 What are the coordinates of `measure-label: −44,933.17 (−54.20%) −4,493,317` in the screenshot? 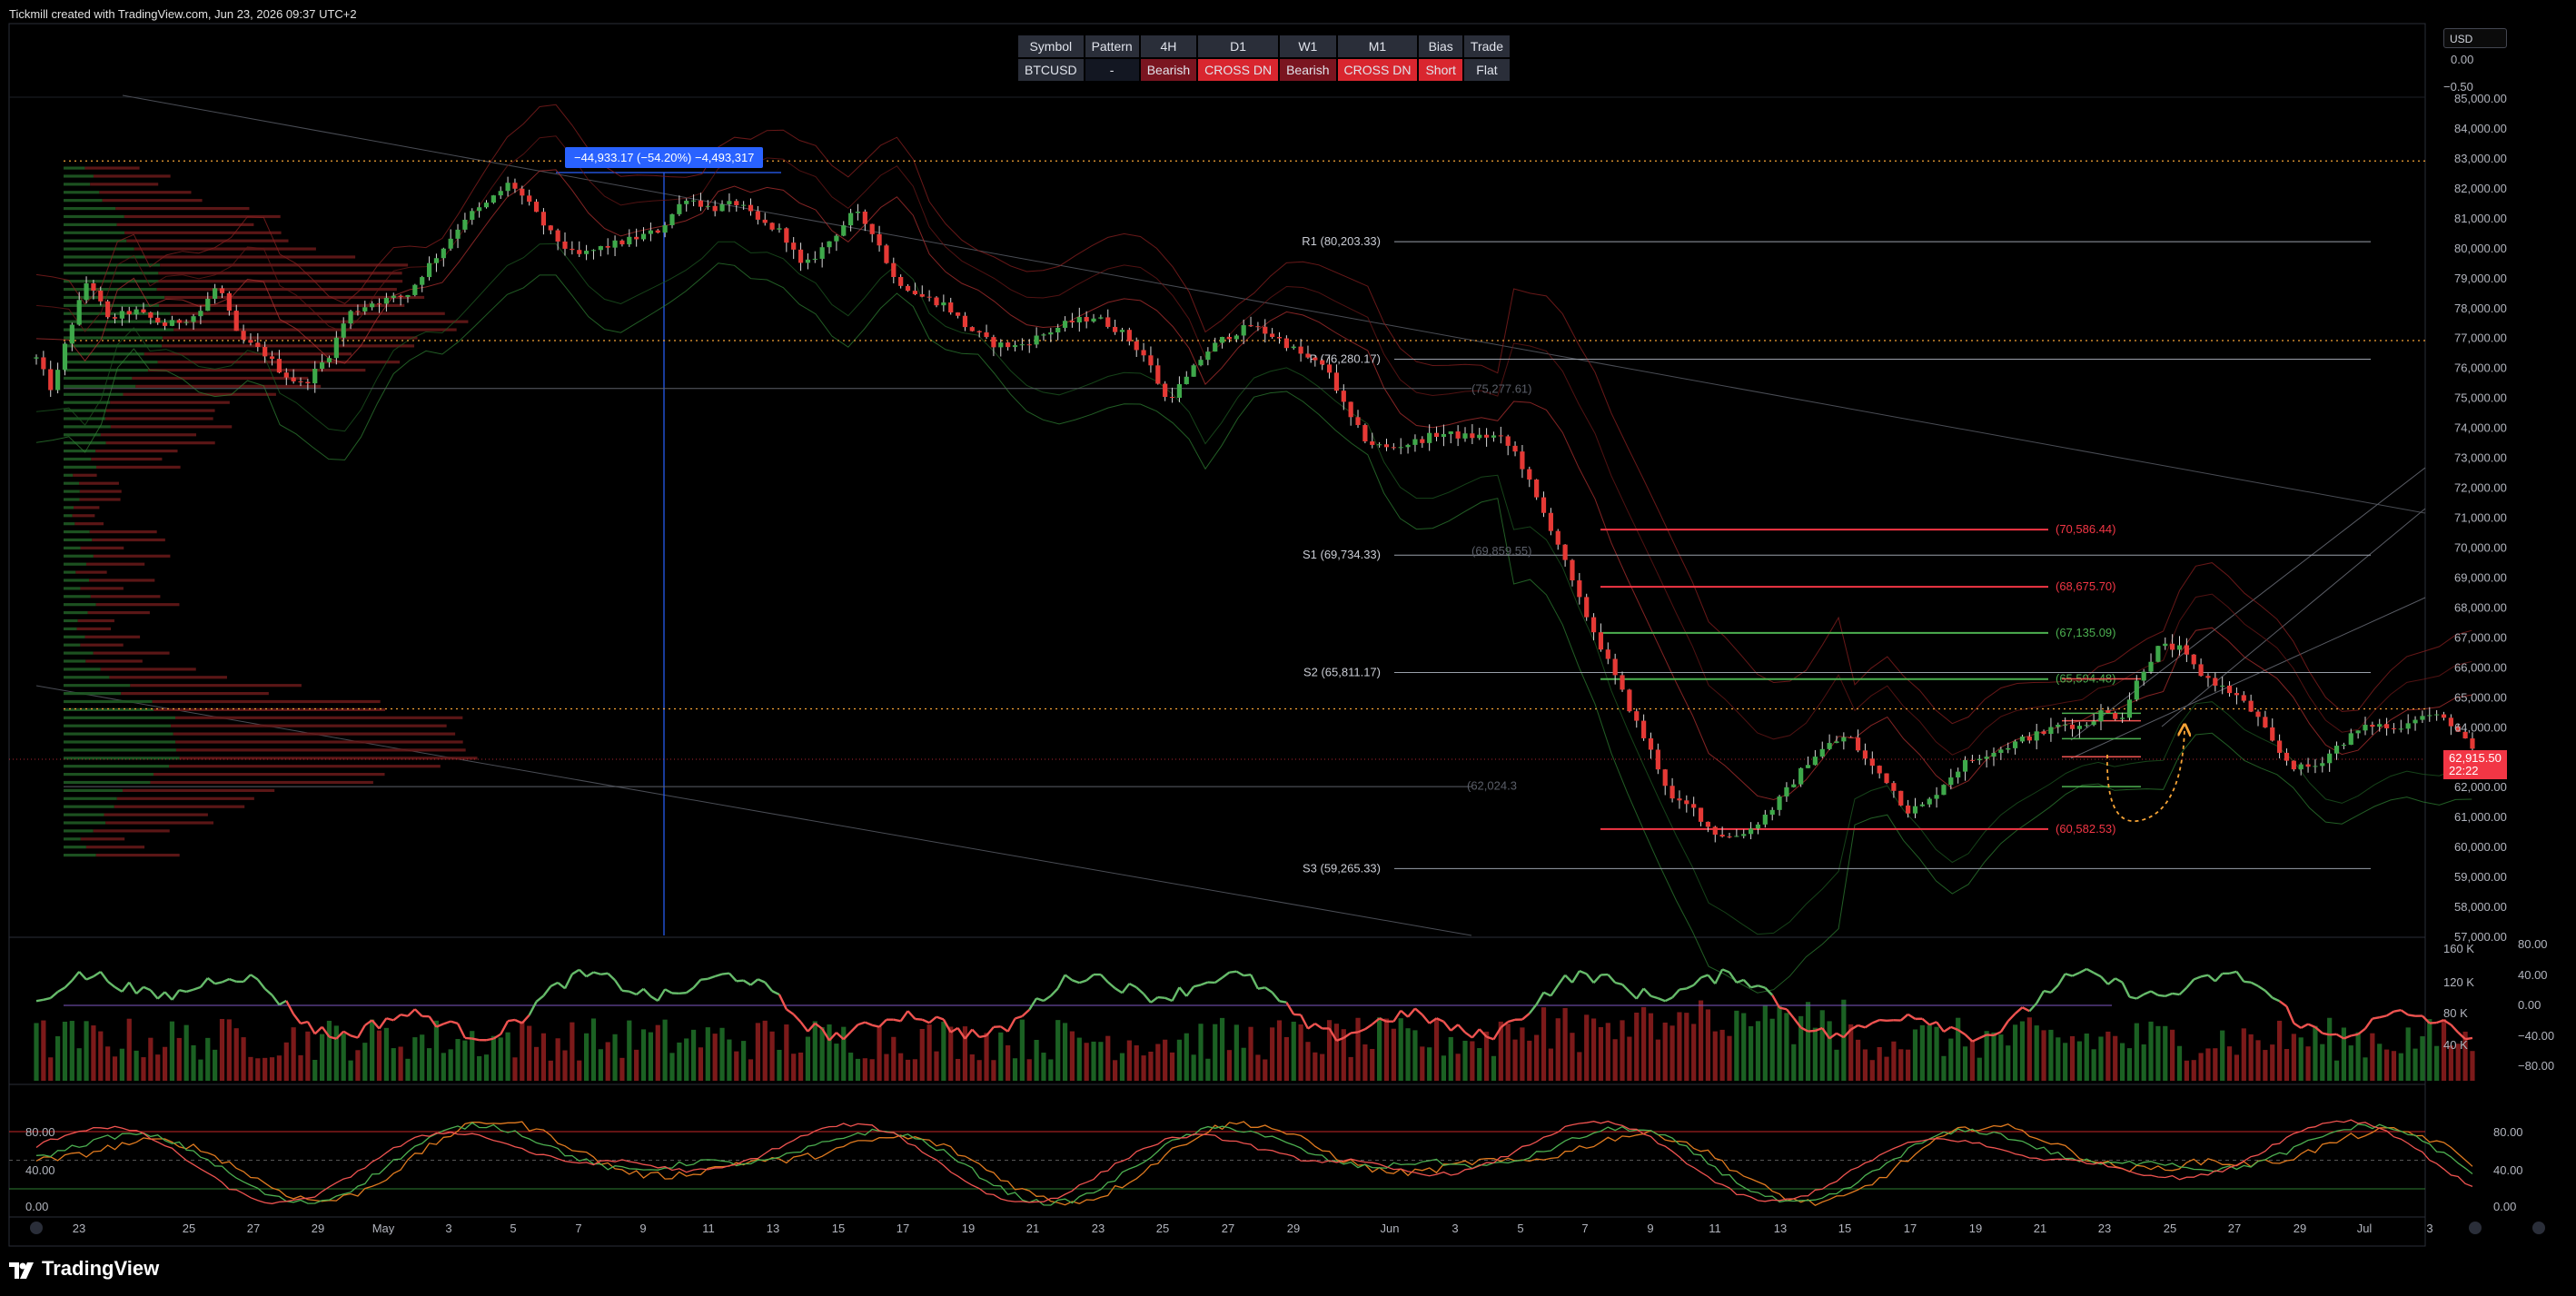 It's located at (664, 157).